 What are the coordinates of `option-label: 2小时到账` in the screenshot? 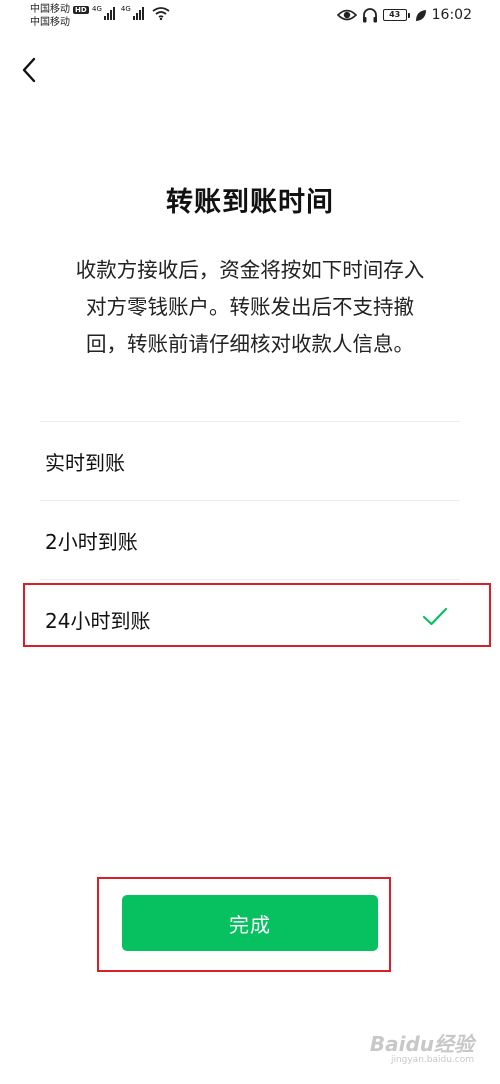 It's located at (91, 541).